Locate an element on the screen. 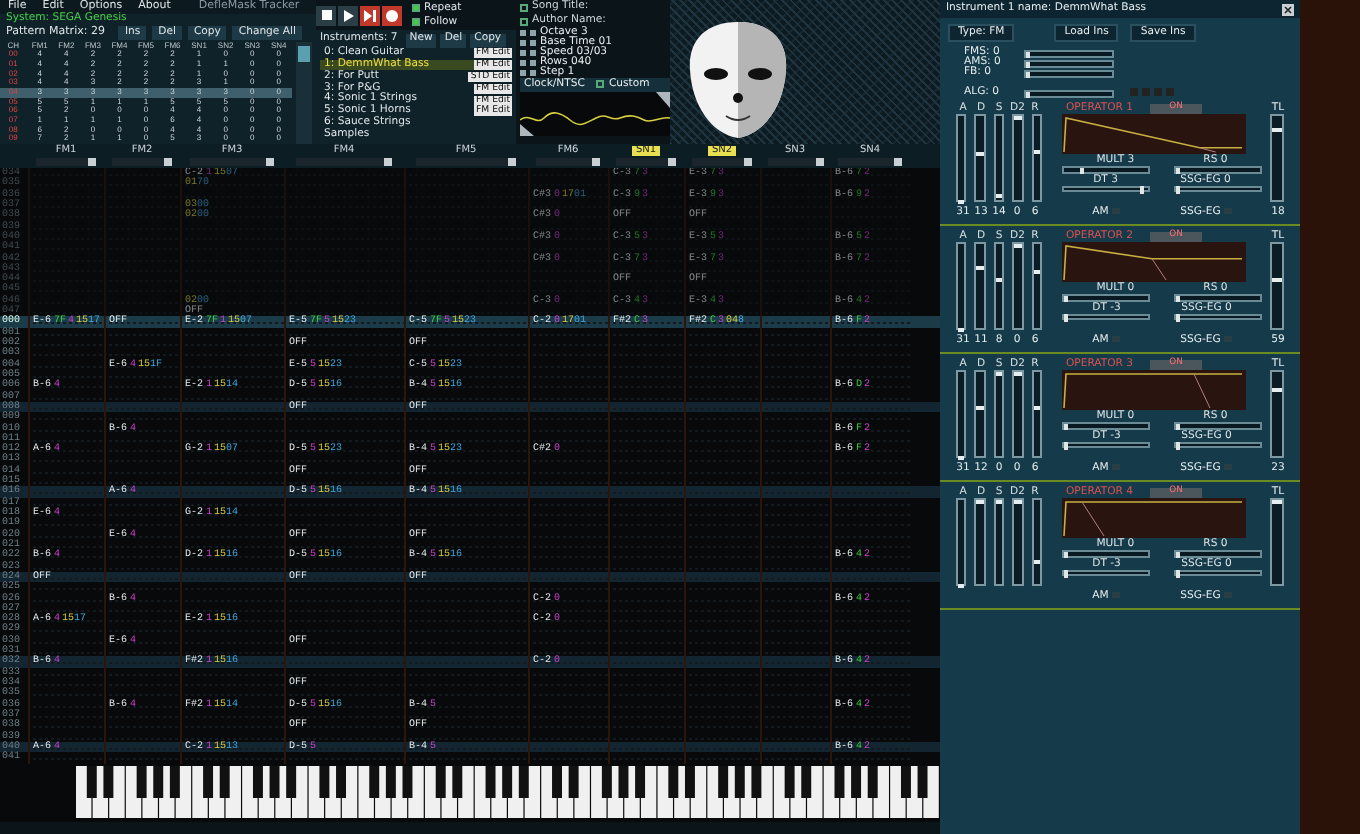 The width and height of the screenshot is (1360, 834). play-icon is located at coordinates (348, 15).